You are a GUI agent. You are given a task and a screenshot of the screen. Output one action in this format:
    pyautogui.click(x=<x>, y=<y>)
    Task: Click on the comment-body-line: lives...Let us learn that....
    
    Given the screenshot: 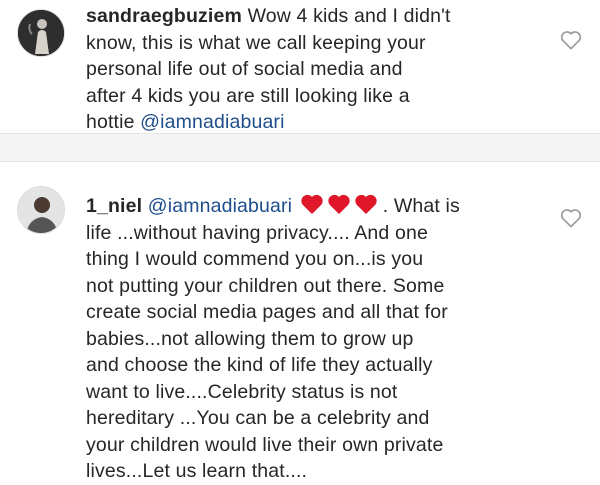 What is the action you would take?
    pyautogui.click(x=197, y=471)
    